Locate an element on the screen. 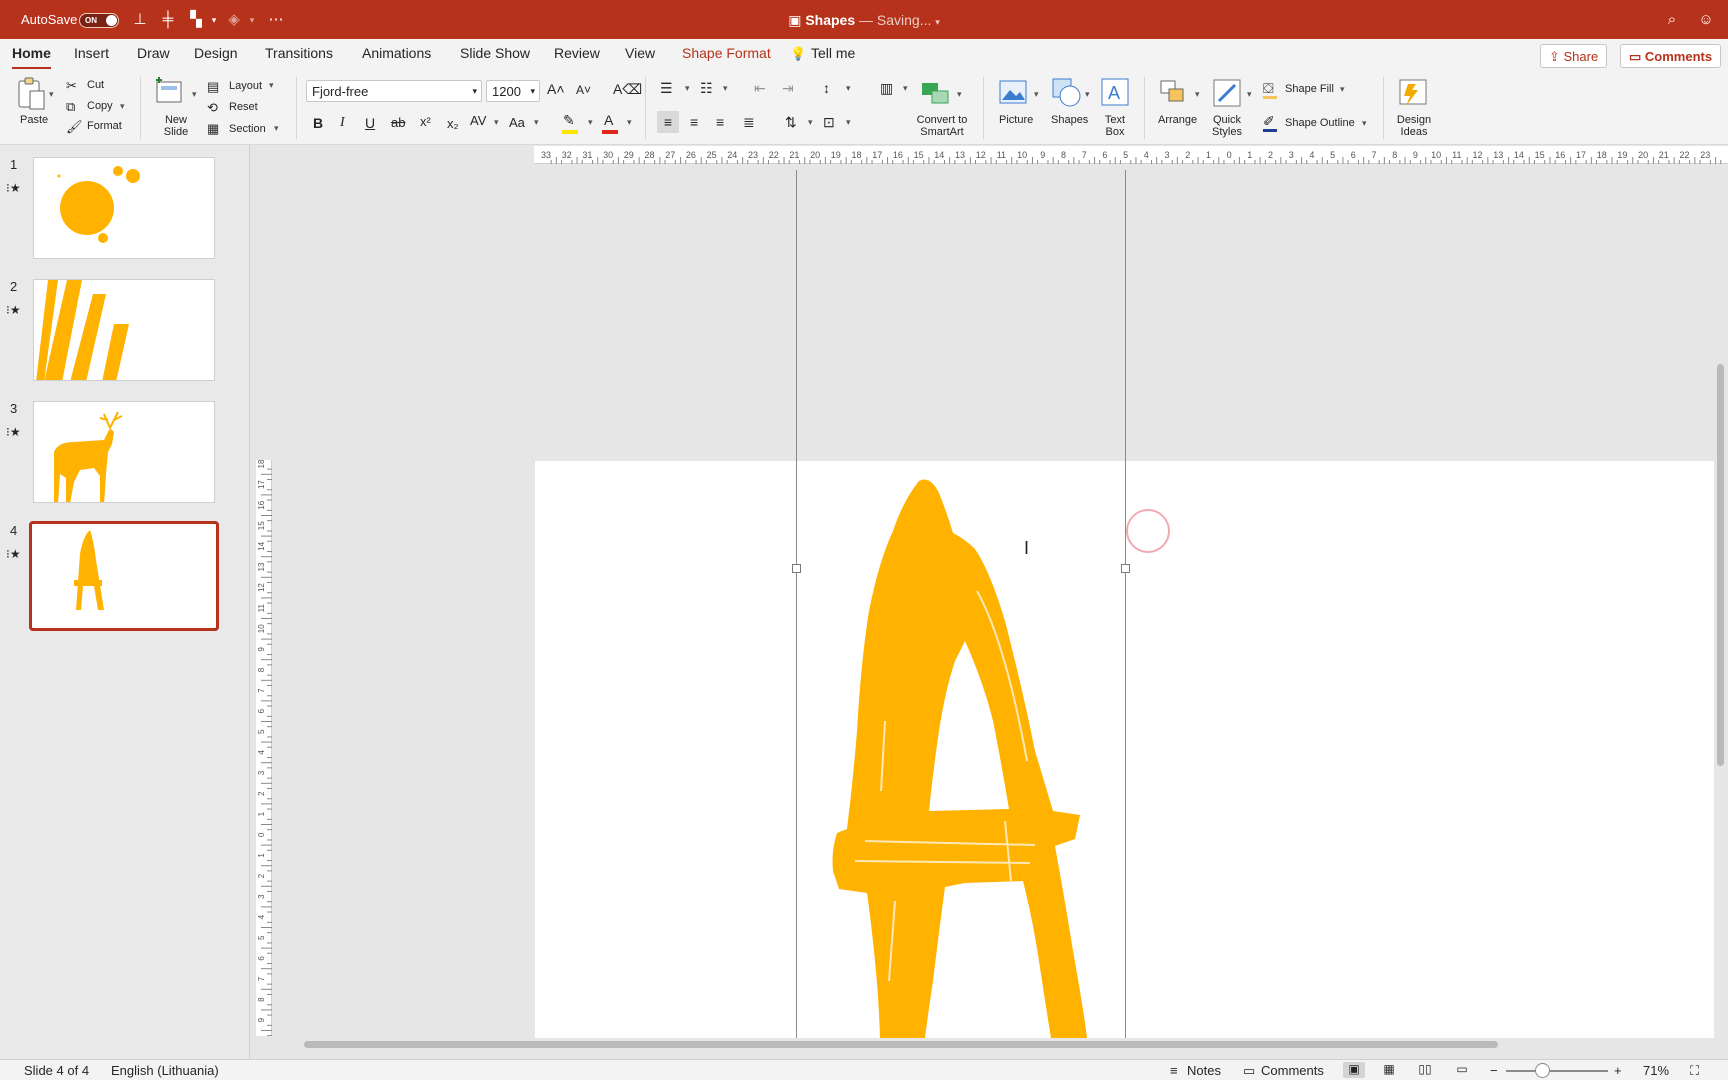 Image resolution: width=1728 pixels, height=1080 pixels. arrange-button: Arrange is located at coordinates (1177, 120).